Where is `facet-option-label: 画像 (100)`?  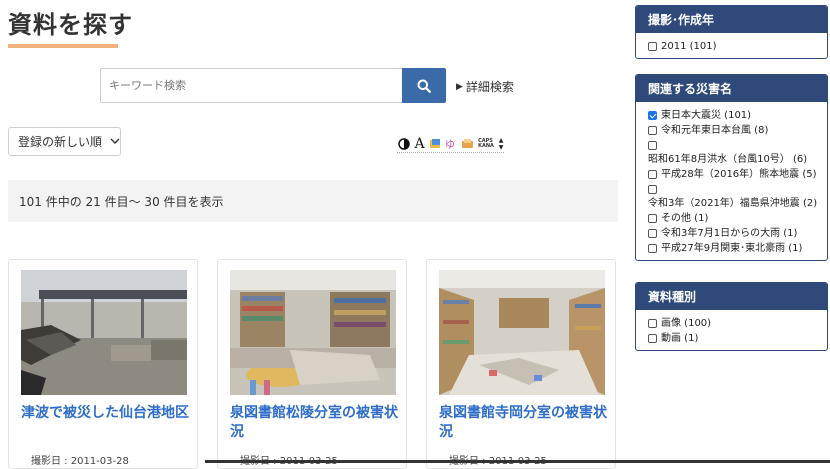 facet-option-label: 画像 (100) is located at coordinates (686, 323).